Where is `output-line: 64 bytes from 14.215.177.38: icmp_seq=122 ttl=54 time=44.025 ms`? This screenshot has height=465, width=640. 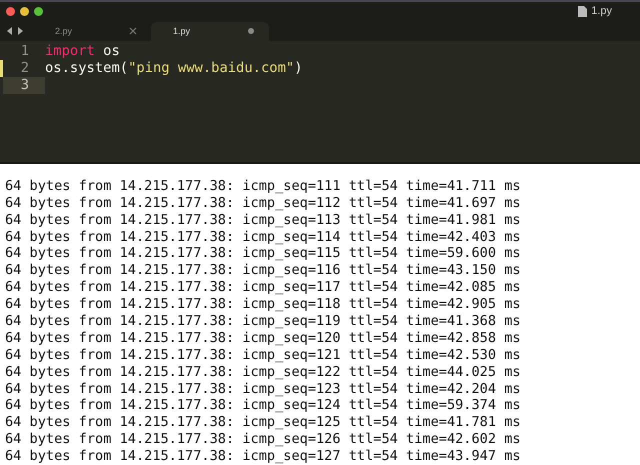
output-line: 64 bytes from 14.215.177.38: icmp_seq=122 ttl=54 time=44.025 ms is located at coordinates (263, 372).